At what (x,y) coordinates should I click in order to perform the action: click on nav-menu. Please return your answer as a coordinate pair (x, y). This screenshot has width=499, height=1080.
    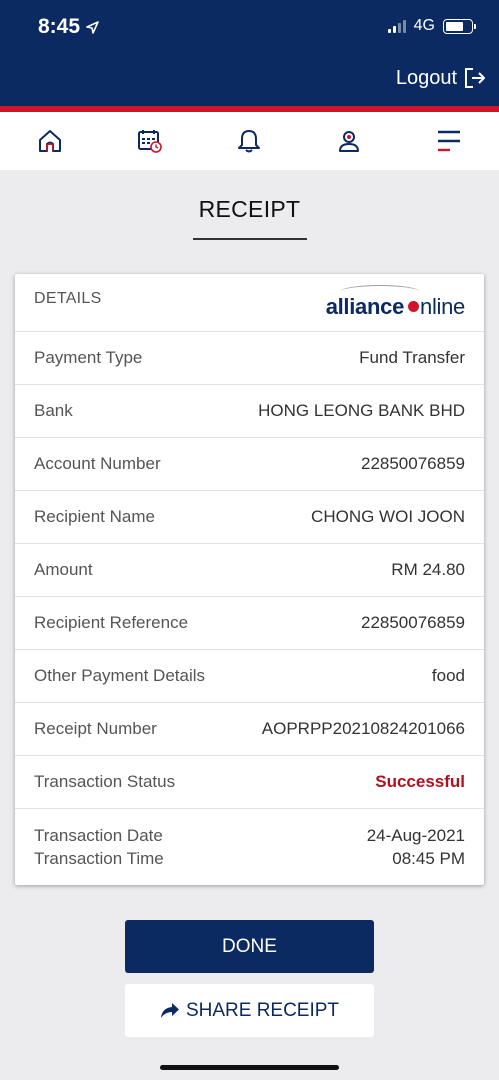
    Looking at the image, I should click on (449, 141).